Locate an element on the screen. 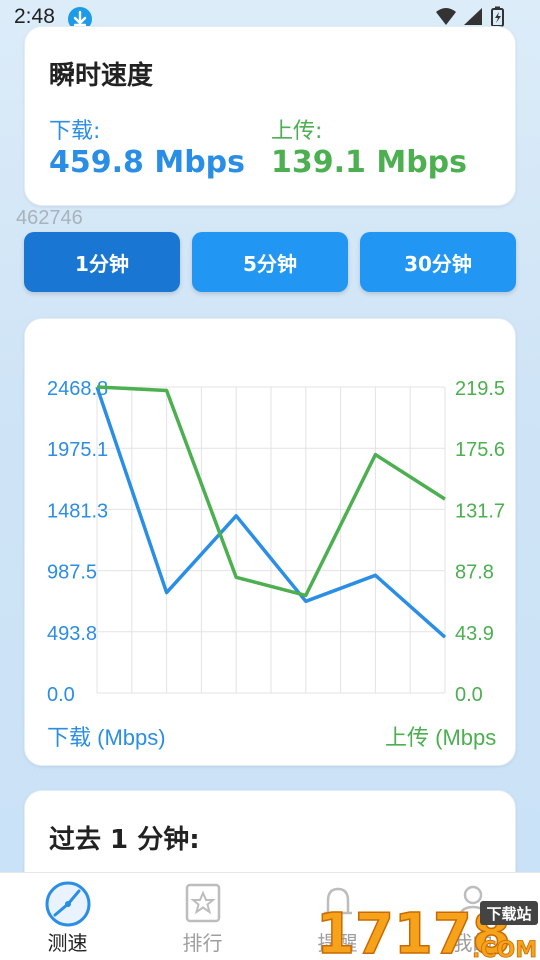  nav-item-ranking: 排行 is located at coordinates (202, 916).